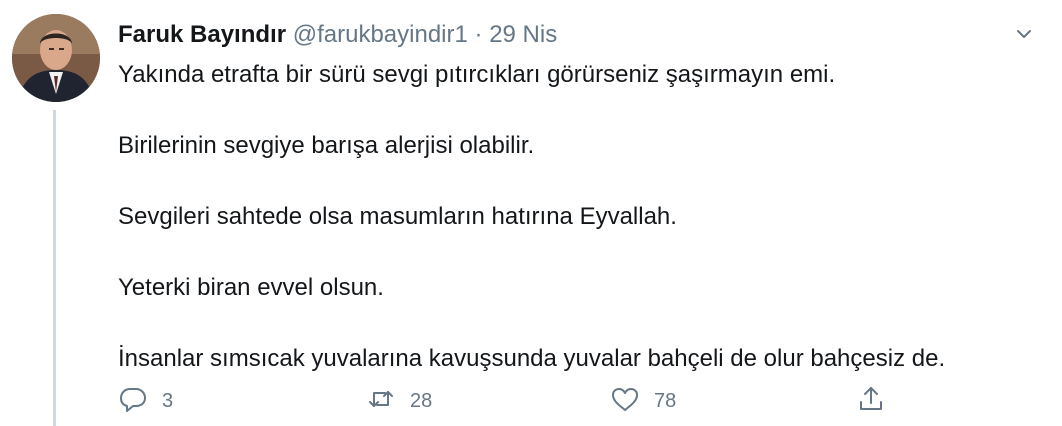  Describe the element at coordinates (1024, 34) in the screenshot. I see `chevron-down-icon` at that location.